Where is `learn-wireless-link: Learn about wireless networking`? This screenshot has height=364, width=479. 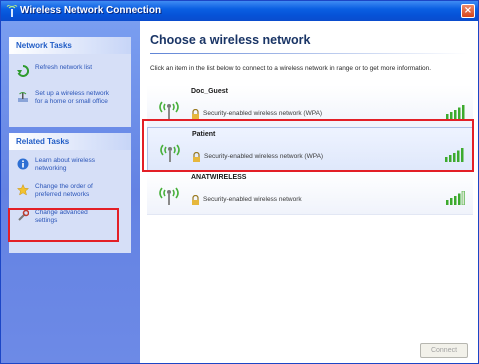 learn-wireless-link: Learn about wireless networking is located at coordinates (74, 164).